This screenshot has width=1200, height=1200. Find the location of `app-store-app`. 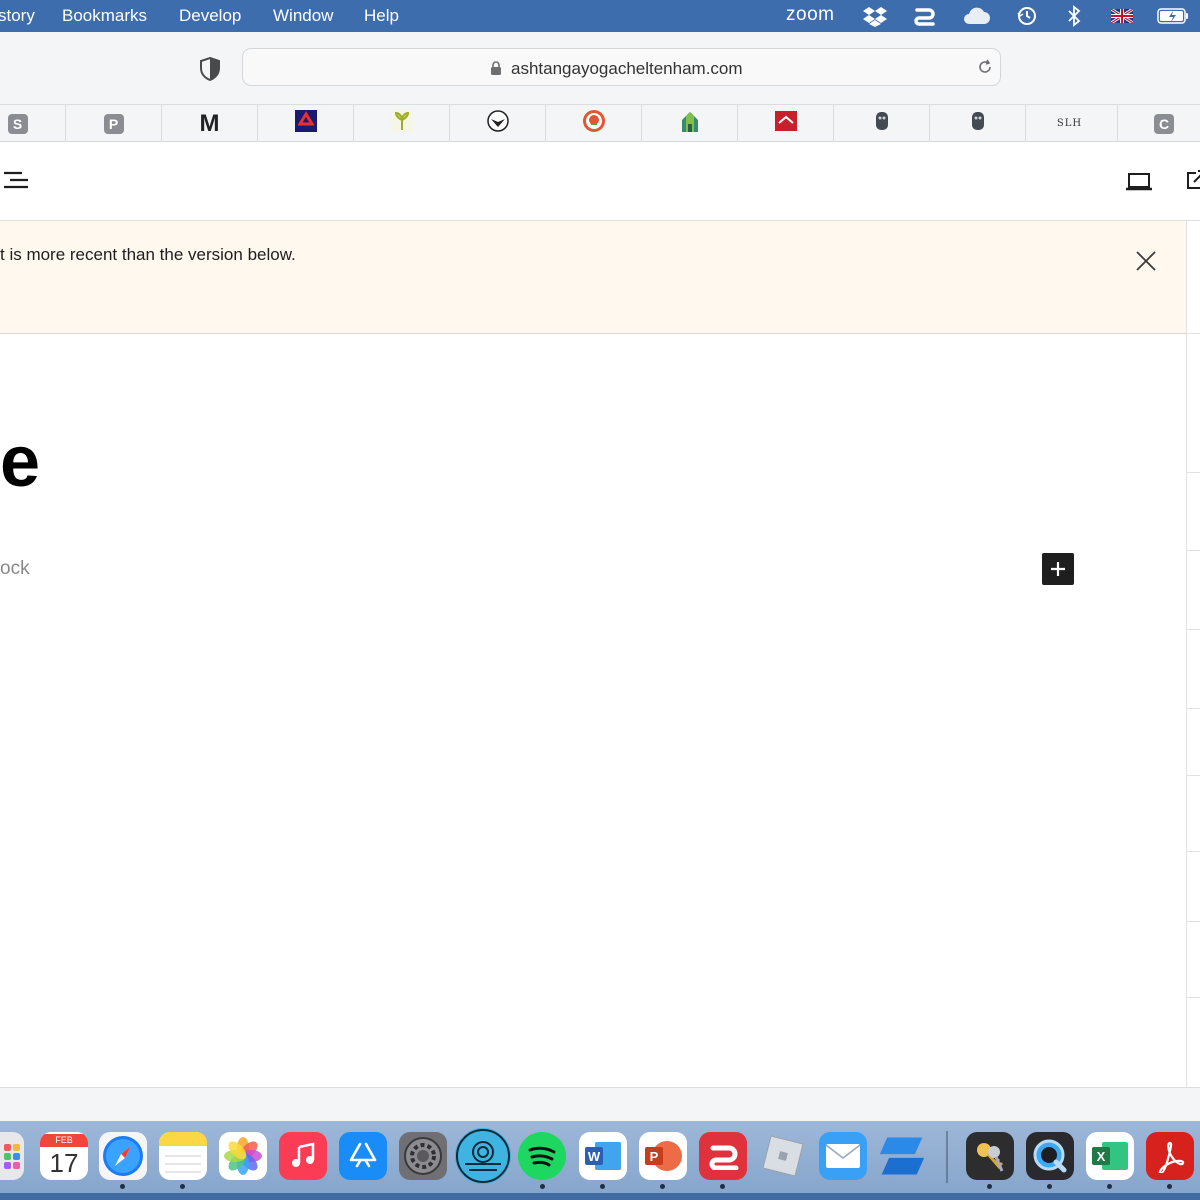

app-store-app is located at coordinates (363, 1156).